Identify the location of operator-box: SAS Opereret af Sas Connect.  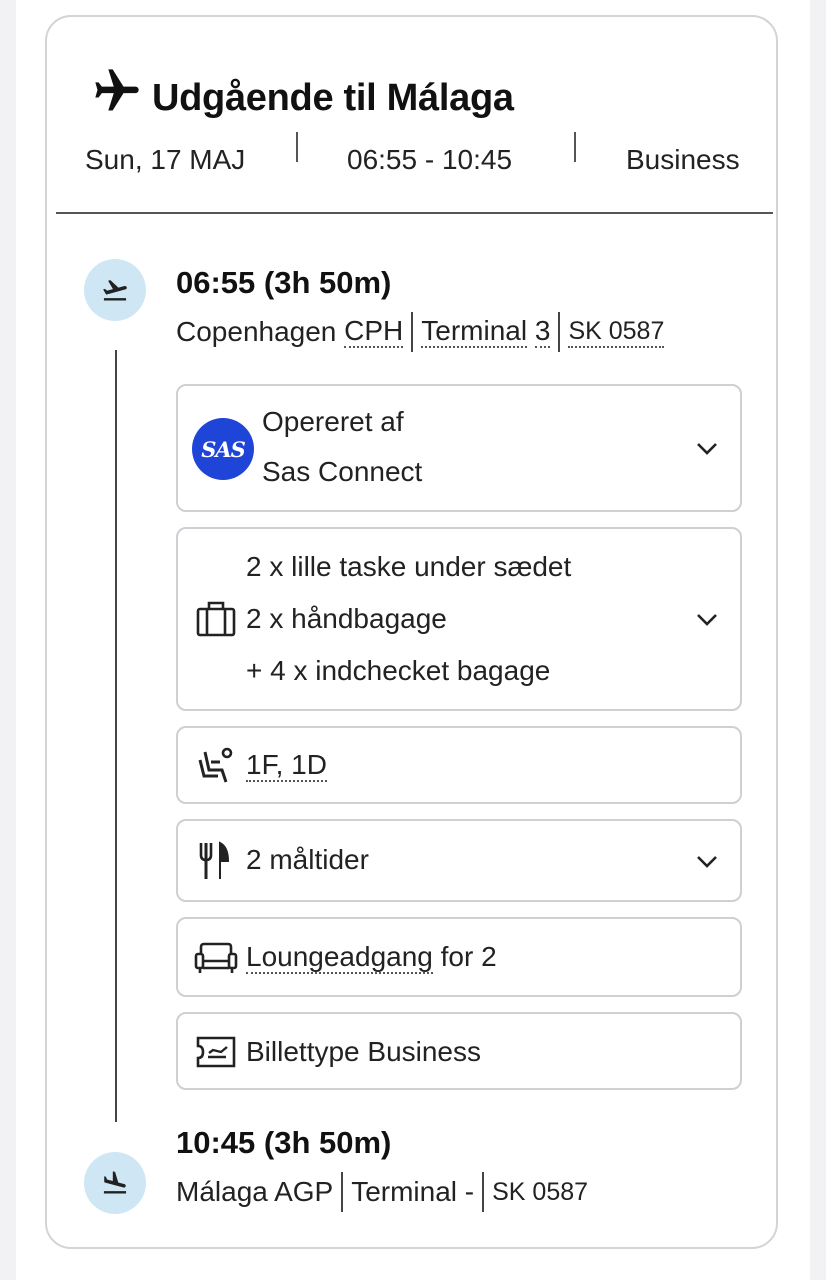
(459, 448).